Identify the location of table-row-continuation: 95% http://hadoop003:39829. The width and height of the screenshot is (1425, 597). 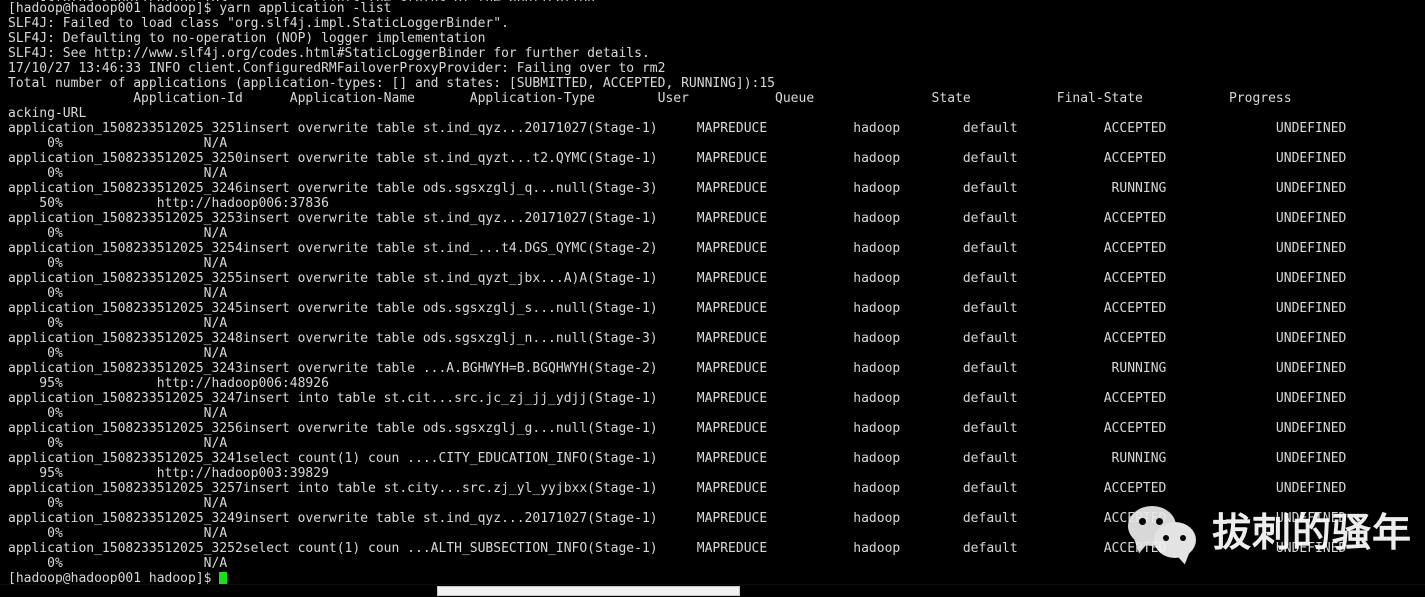
(168, 473).